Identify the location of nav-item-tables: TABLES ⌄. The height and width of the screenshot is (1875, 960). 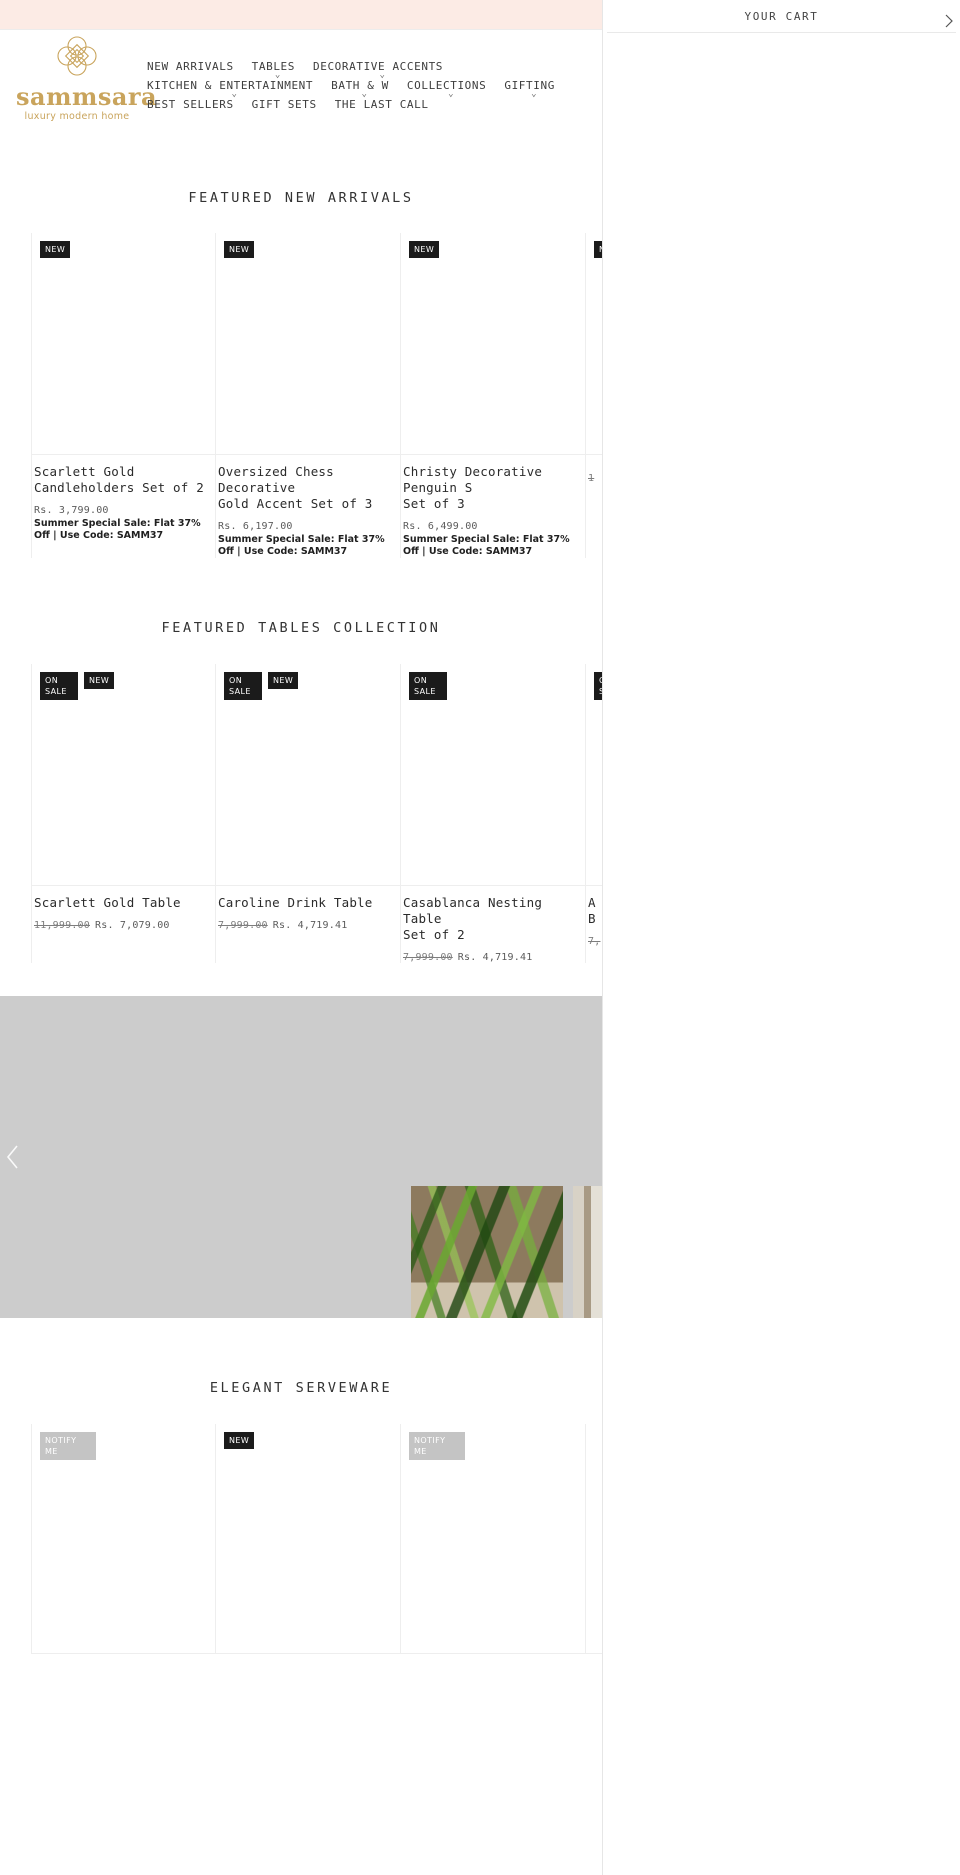
(277, 68).